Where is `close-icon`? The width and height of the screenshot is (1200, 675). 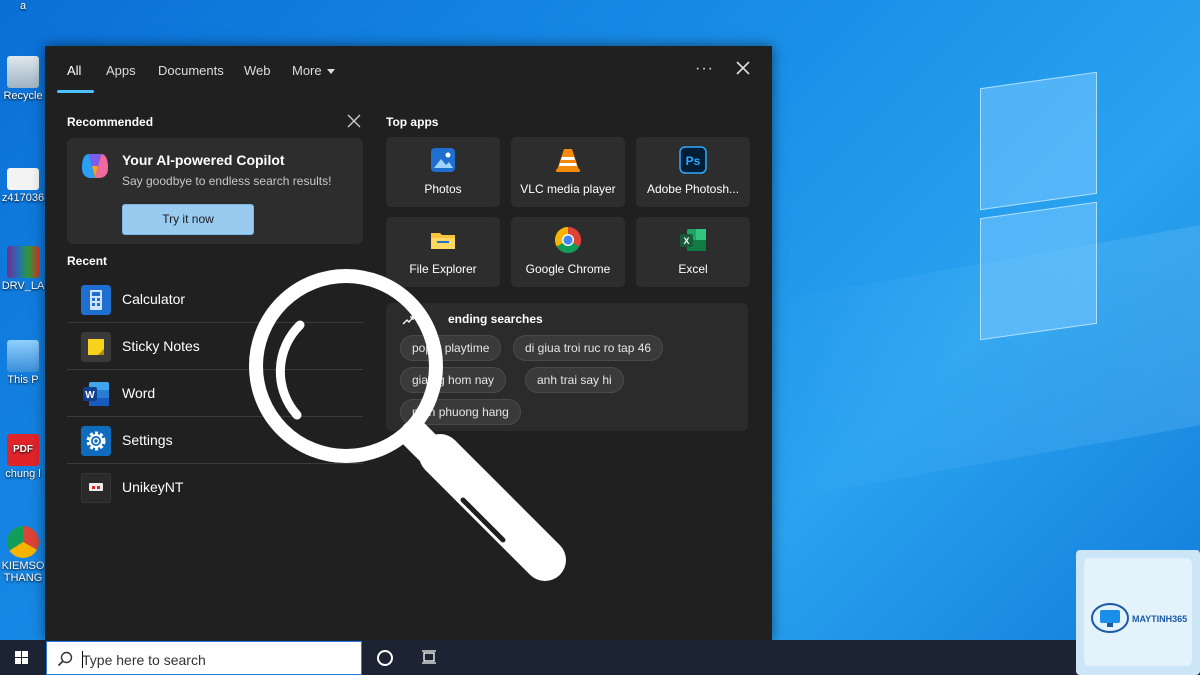
close-icon is located at coordinates (743, 68).